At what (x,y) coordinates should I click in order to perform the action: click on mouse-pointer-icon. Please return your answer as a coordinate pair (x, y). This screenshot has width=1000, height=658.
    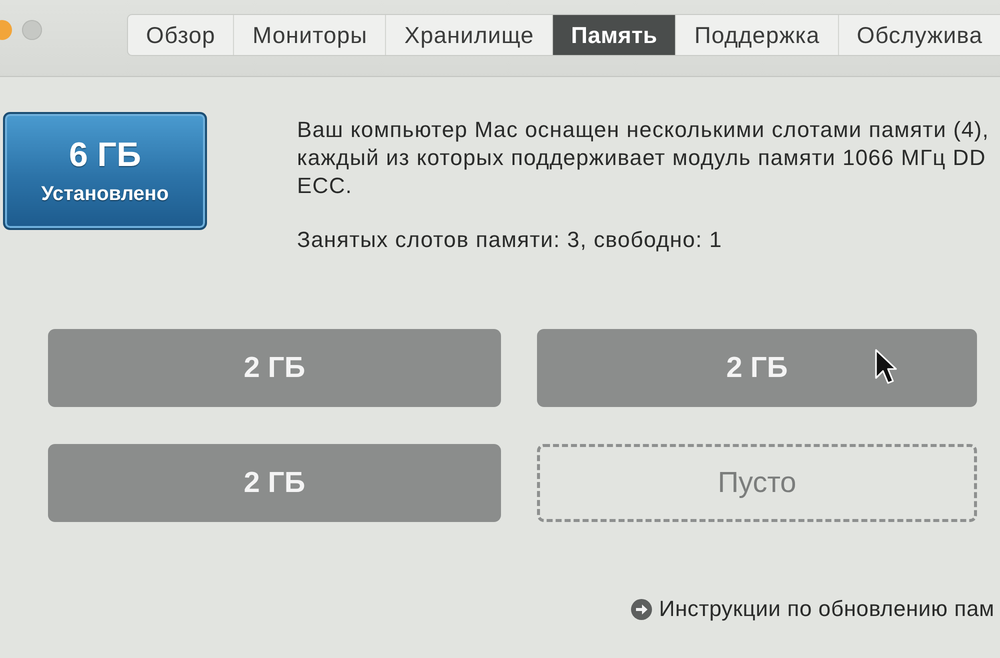
    Looking at the image, I should click on (886, 367).